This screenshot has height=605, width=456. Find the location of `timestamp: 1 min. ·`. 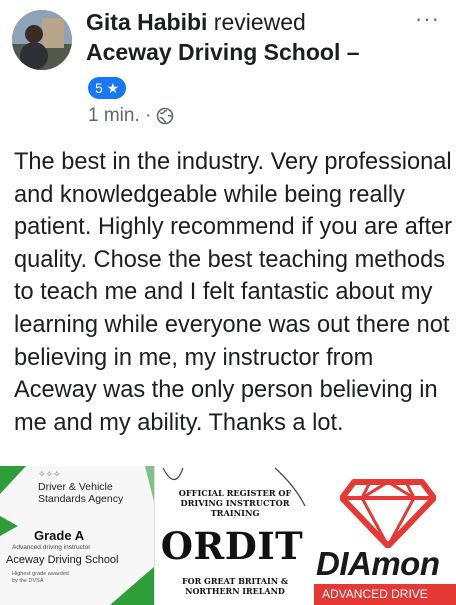

timestamp: 1 min. · is located at coordinates (119, 116).